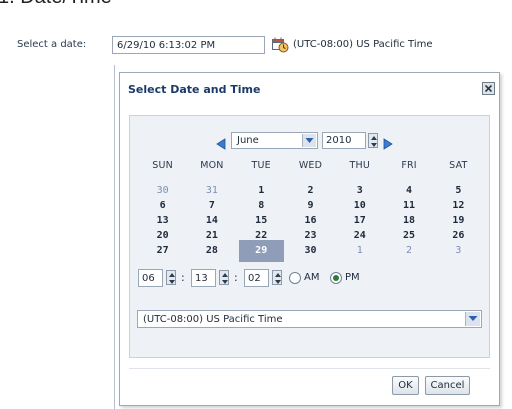 This screenshot has width=512, height=409. I want to click on pm-radio, so click(336, 278).